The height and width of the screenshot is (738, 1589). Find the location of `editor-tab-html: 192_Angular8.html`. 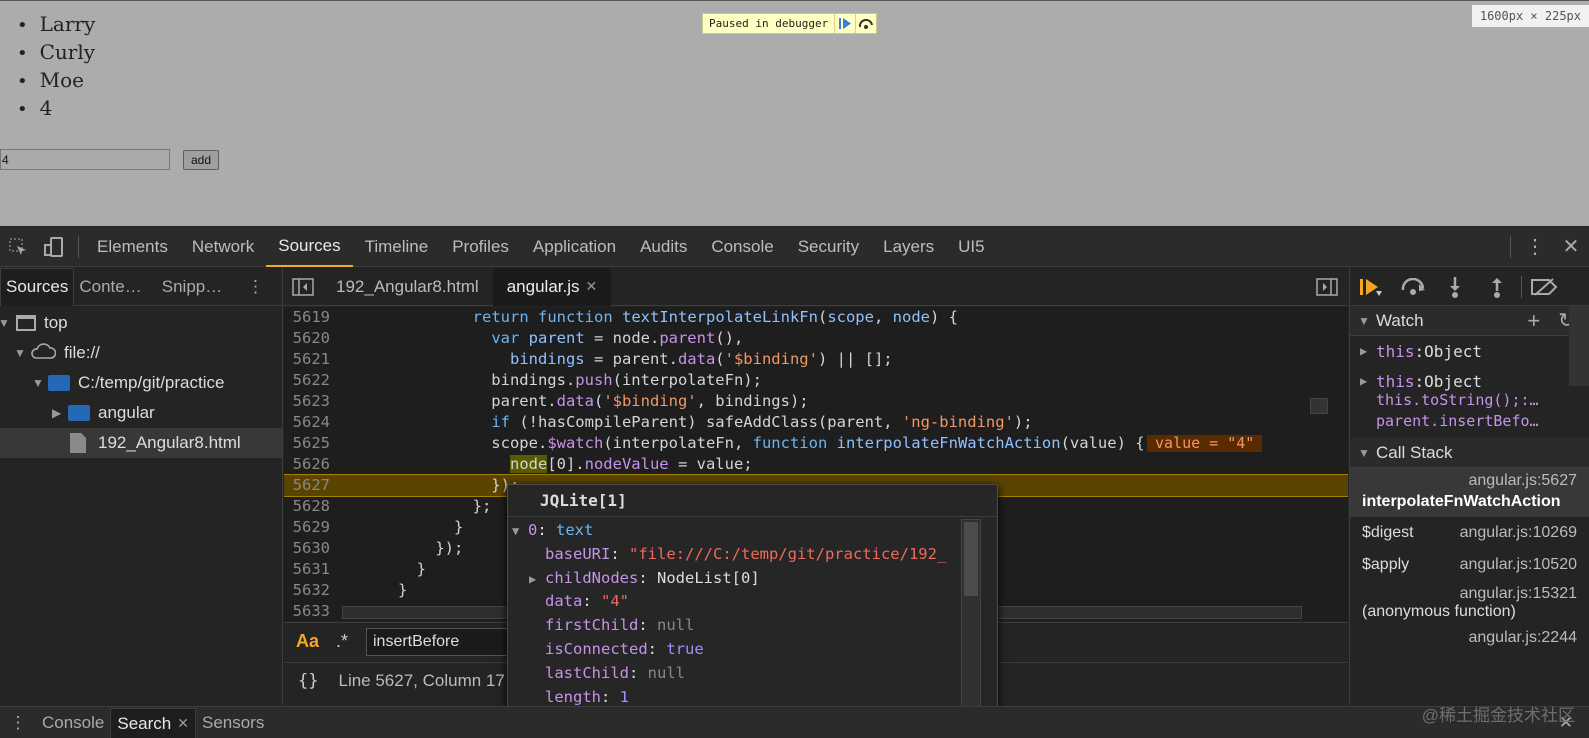

editor-tab-html: 192_Angular8.html is located at coordinates (407, 287).